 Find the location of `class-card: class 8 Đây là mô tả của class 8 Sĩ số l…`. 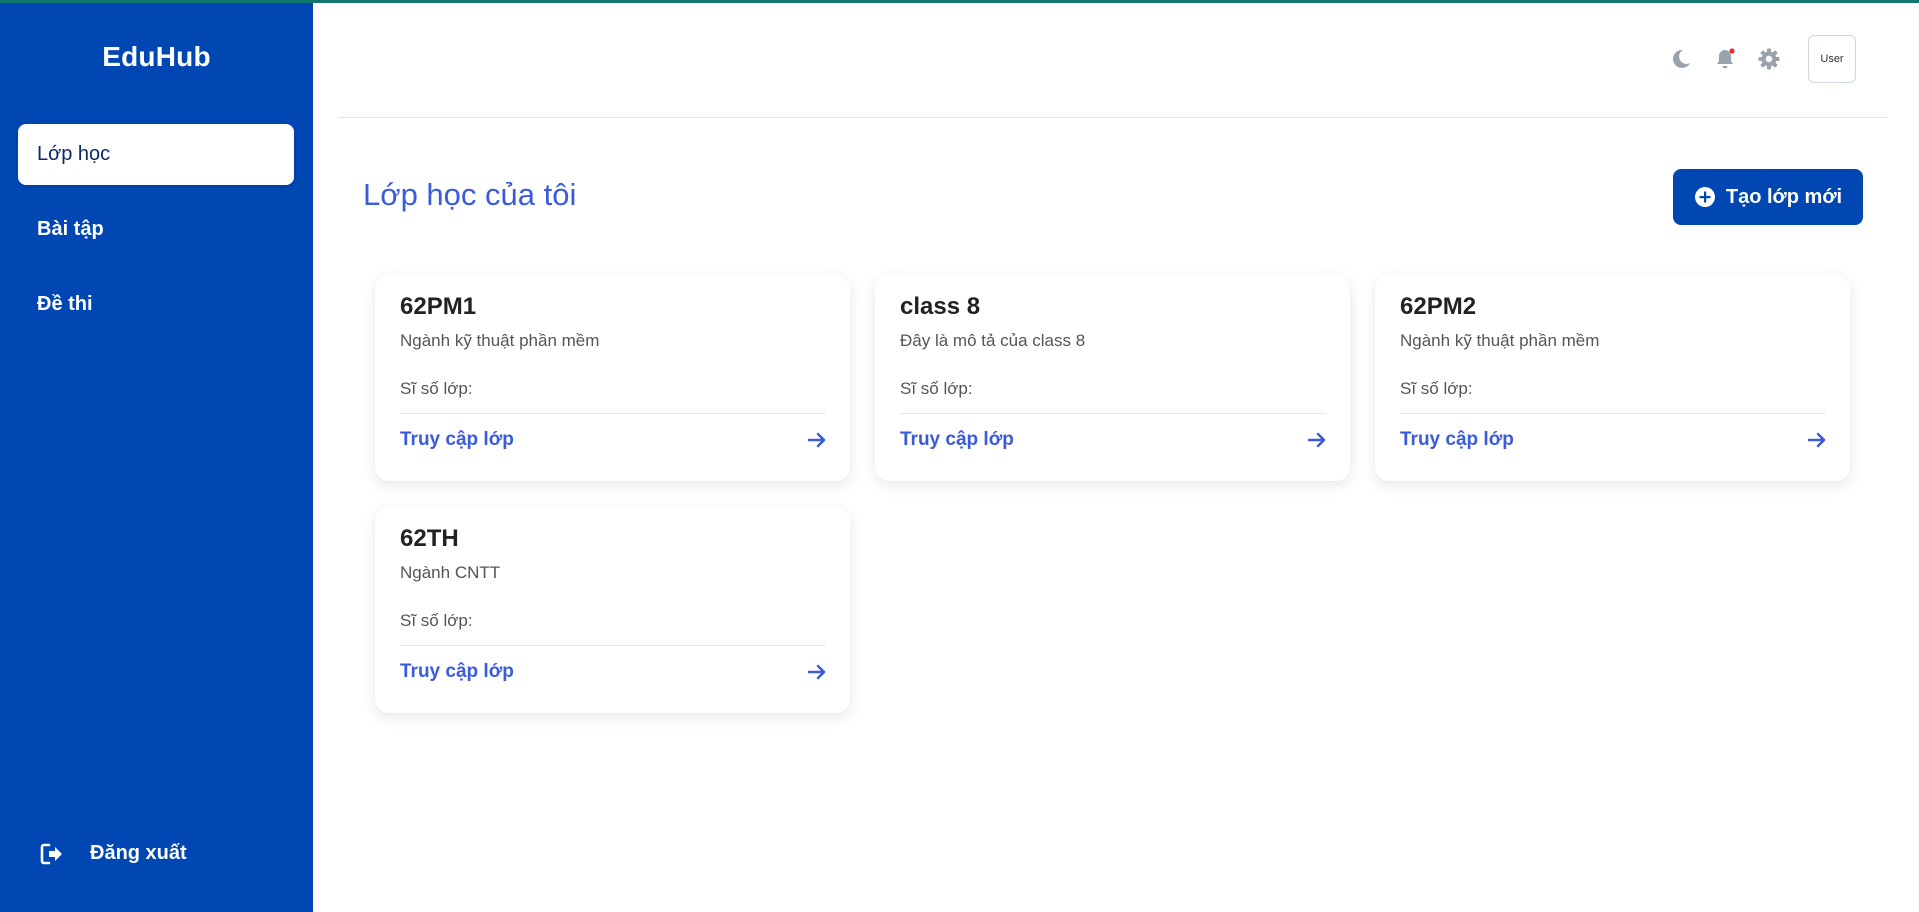

class-card: class 8 Đây là mô tả của class 8 Sĩ số l… is located at coordinates (1112, 378).